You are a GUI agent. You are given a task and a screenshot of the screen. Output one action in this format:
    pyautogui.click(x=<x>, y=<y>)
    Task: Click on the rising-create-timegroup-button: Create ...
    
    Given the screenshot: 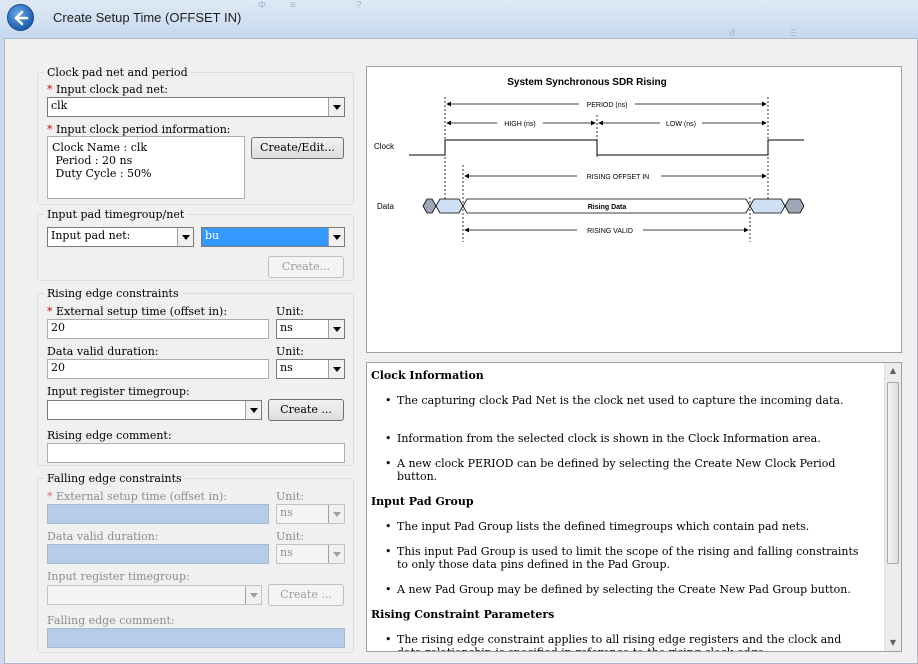 What is the action you would take?
    pyautogui.click(x=306, y=410)
    